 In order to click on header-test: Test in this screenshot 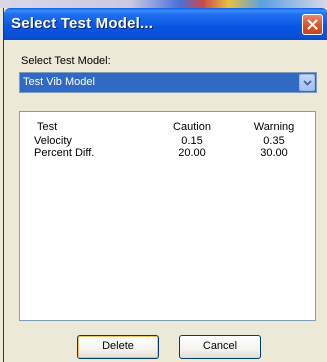, I will do `click(47, 127)`.